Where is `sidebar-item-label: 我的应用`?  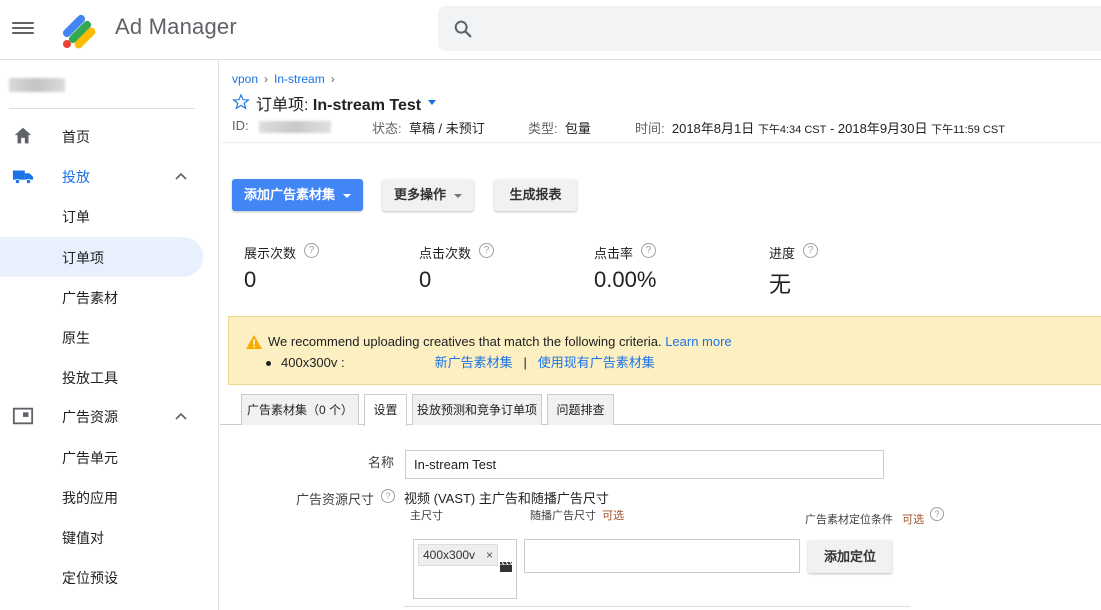 sidebar-item-label: 我的应用 is located at coordinates (90, 498).